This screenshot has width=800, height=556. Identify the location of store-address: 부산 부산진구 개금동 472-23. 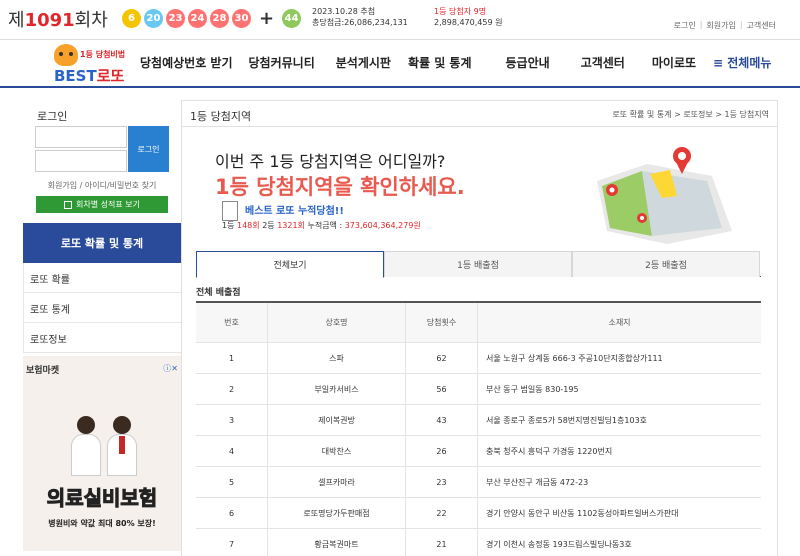
(537, 482).